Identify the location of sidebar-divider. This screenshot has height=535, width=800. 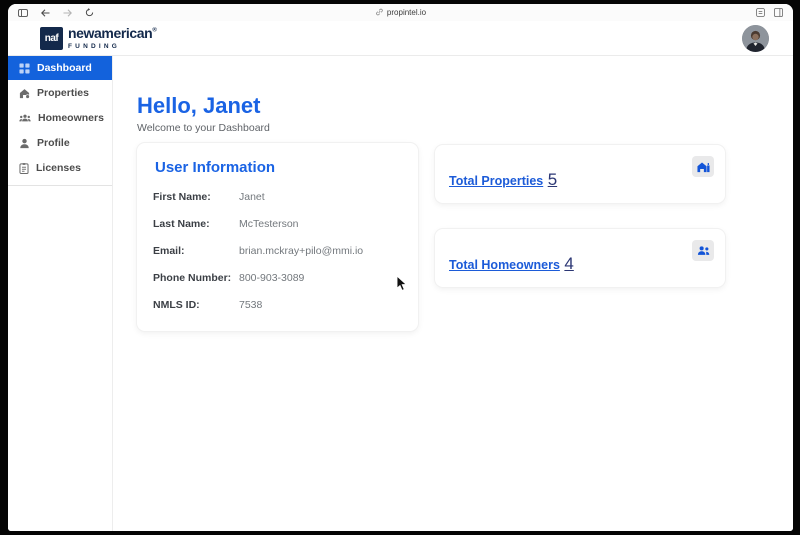
(60, 185).